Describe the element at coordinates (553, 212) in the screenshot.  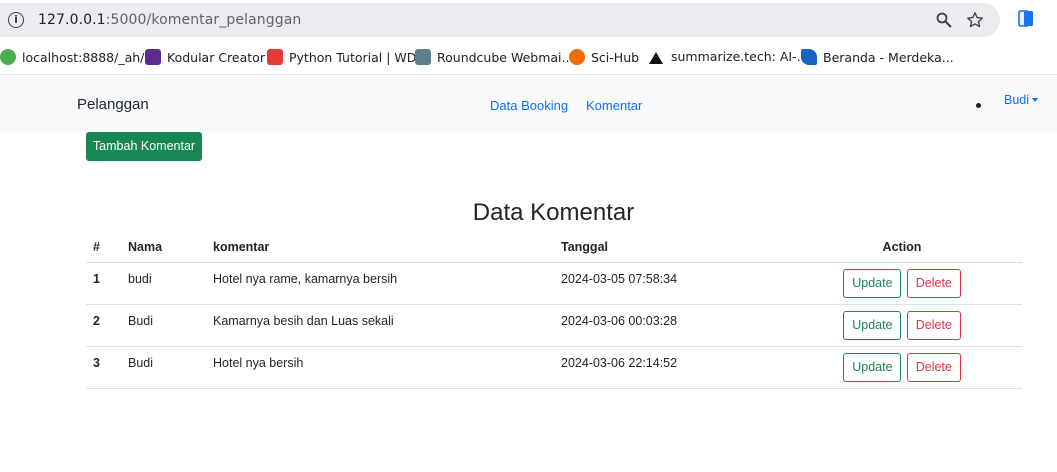
I see `page-title: Data Komentar` at that location.